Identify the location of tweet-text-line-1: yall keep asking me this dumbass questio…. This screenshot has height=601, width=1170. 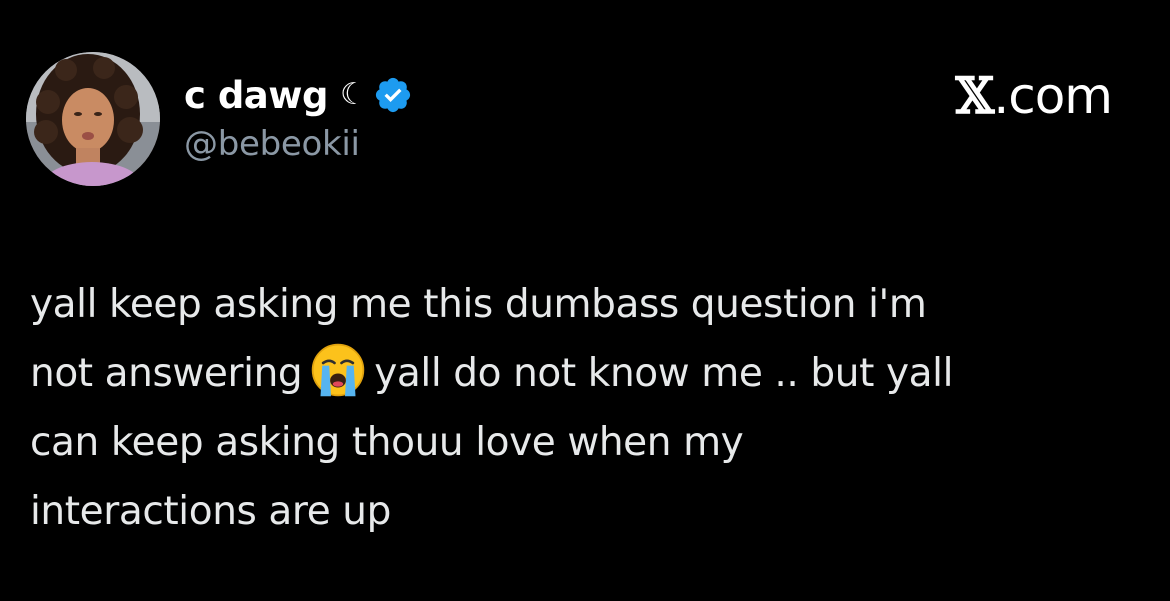
(478, 304).